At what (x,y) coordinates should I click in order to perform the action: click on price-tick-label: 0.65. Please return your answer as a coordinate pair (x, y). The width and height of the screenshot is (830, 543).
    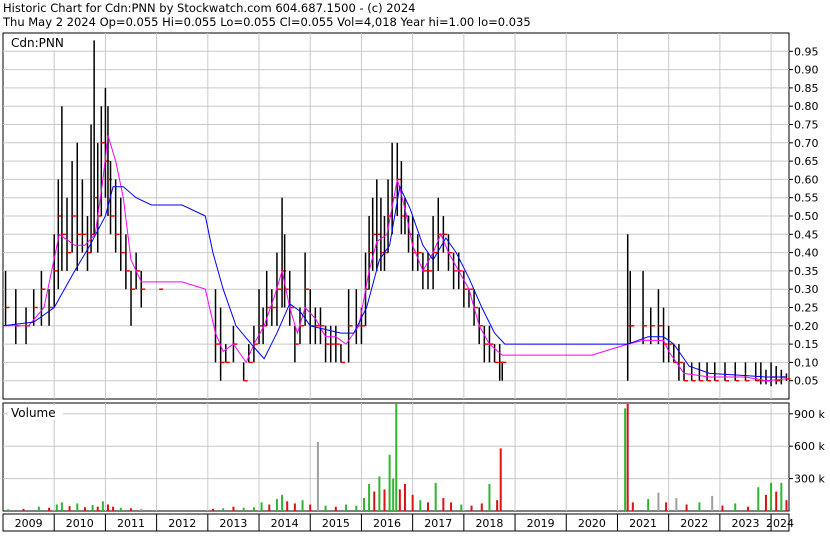
    Looking at the image, I should click on (806, 161).